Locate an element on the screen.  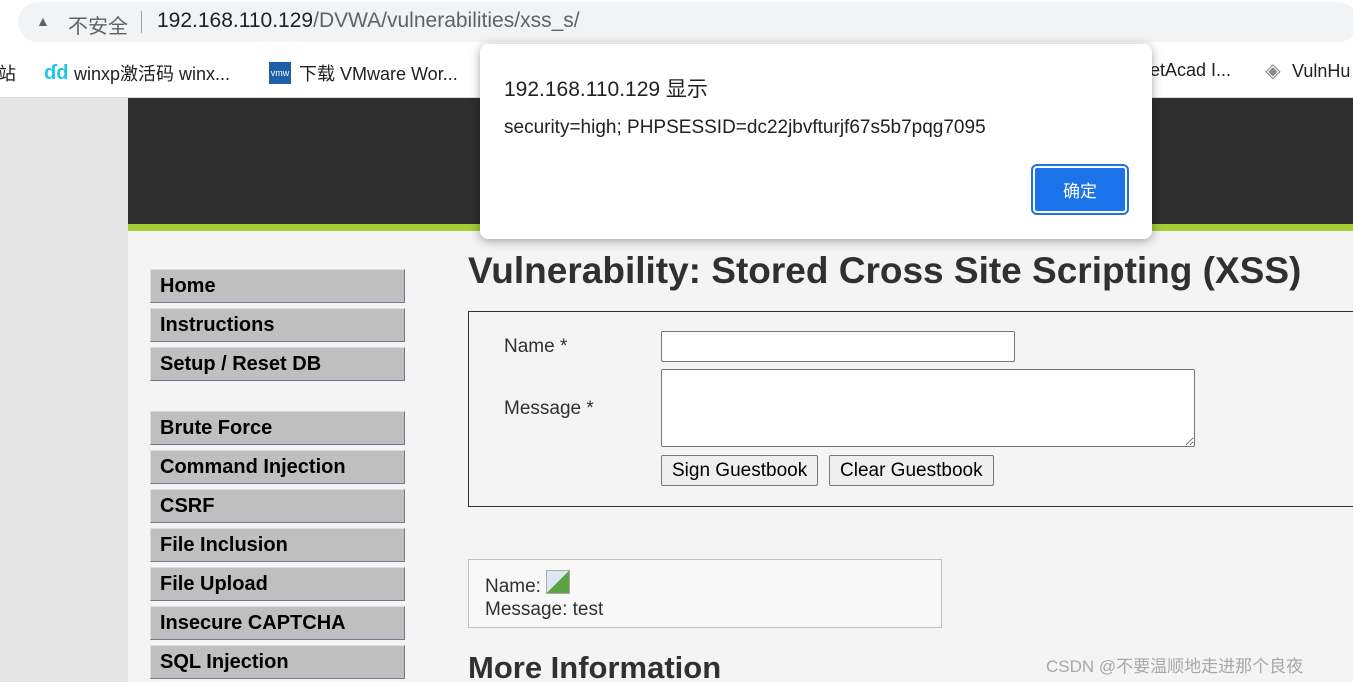
entry-name-label: Name: is located at coordinates (513, 586).